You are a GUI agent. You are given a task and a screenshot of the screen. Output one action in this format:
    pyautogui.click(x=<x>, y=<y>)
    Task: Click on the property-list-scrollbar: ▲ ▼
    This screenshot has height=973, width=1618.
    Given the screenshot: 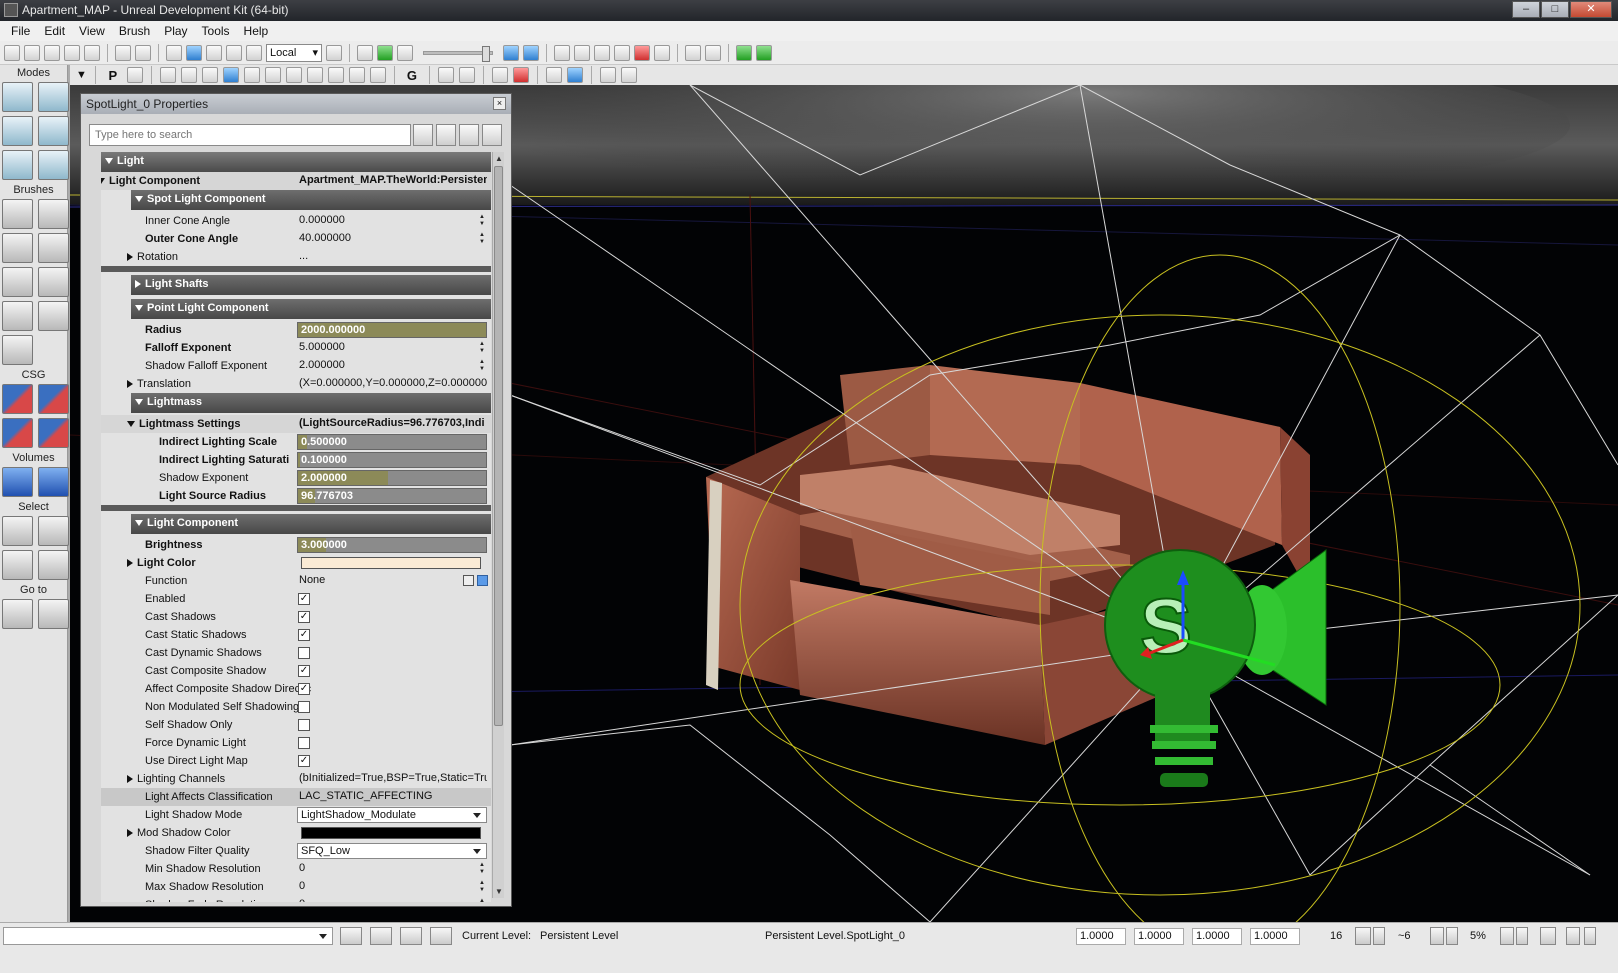 What is the action you would take?
    pyautogui.click(x=498, y=525)
    